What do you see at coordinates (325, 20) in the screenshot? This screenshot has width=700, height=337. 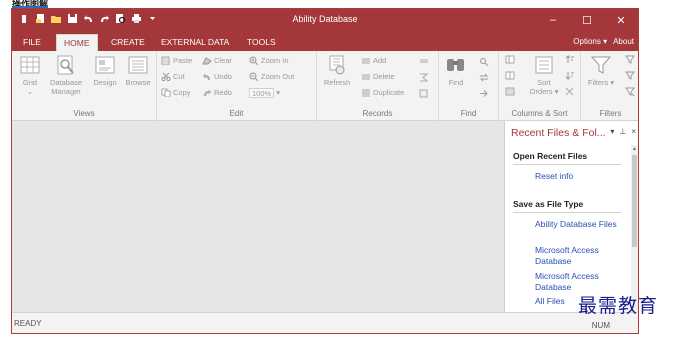 I see `title-bar: Ability Database – ☐ ✕` at bounding box center [325, 20].